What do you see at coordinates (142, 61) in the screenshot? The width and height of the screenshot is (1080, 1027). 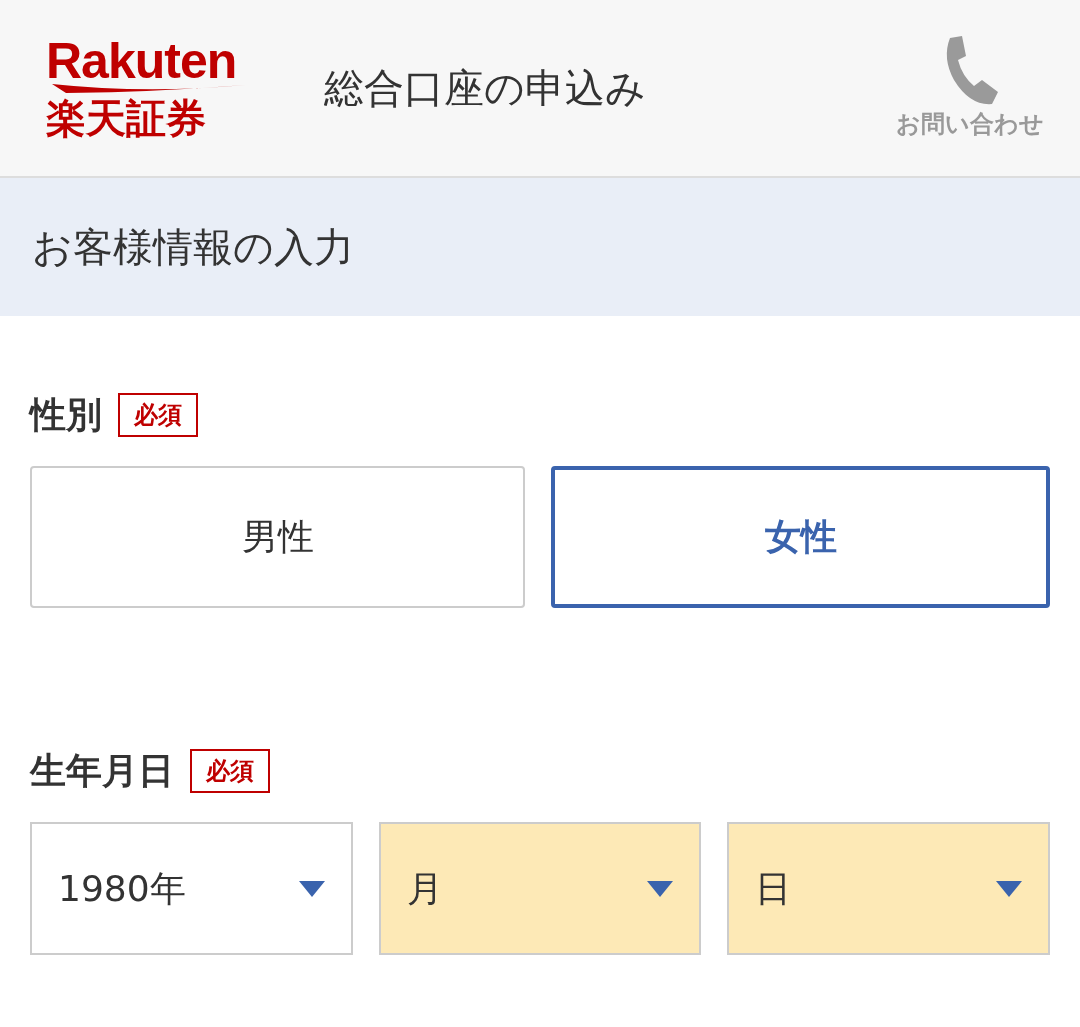 I see `brand-logo-text: Rakuten` at bounding box center [142, 61].